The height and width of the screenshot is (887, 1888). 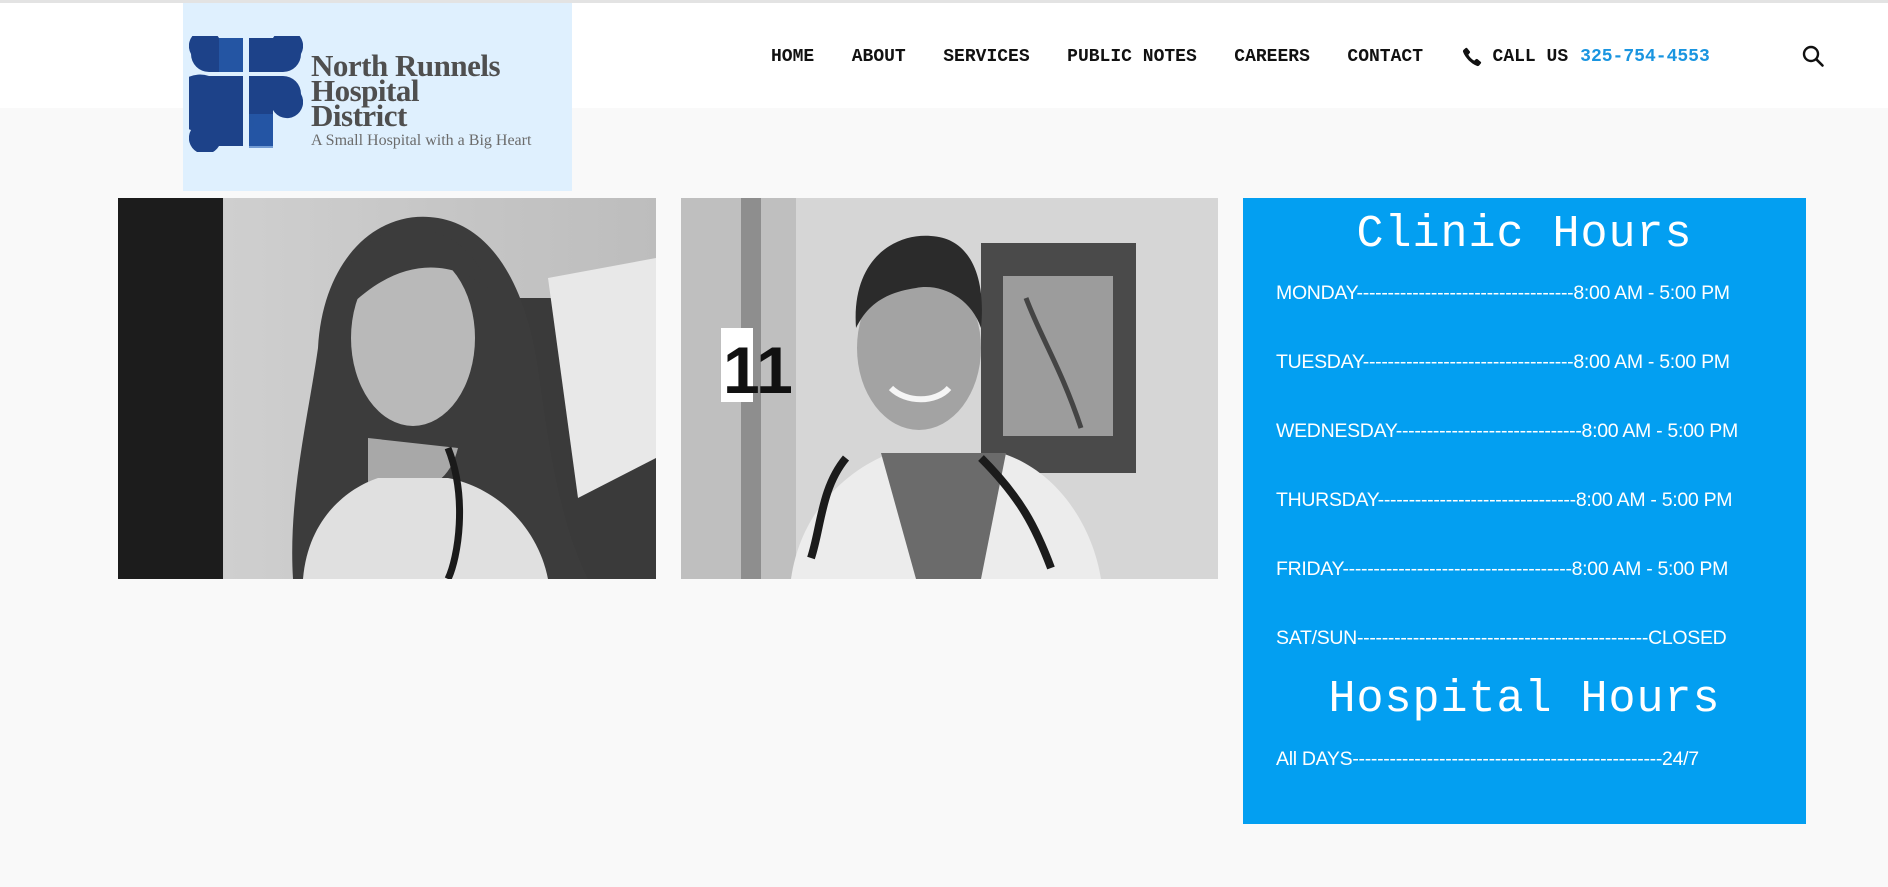 What do you see at coordinates (1385, 57) in the screenshot?
I see `nav-contact: CONTACT` at bounding box center [1385, 57].